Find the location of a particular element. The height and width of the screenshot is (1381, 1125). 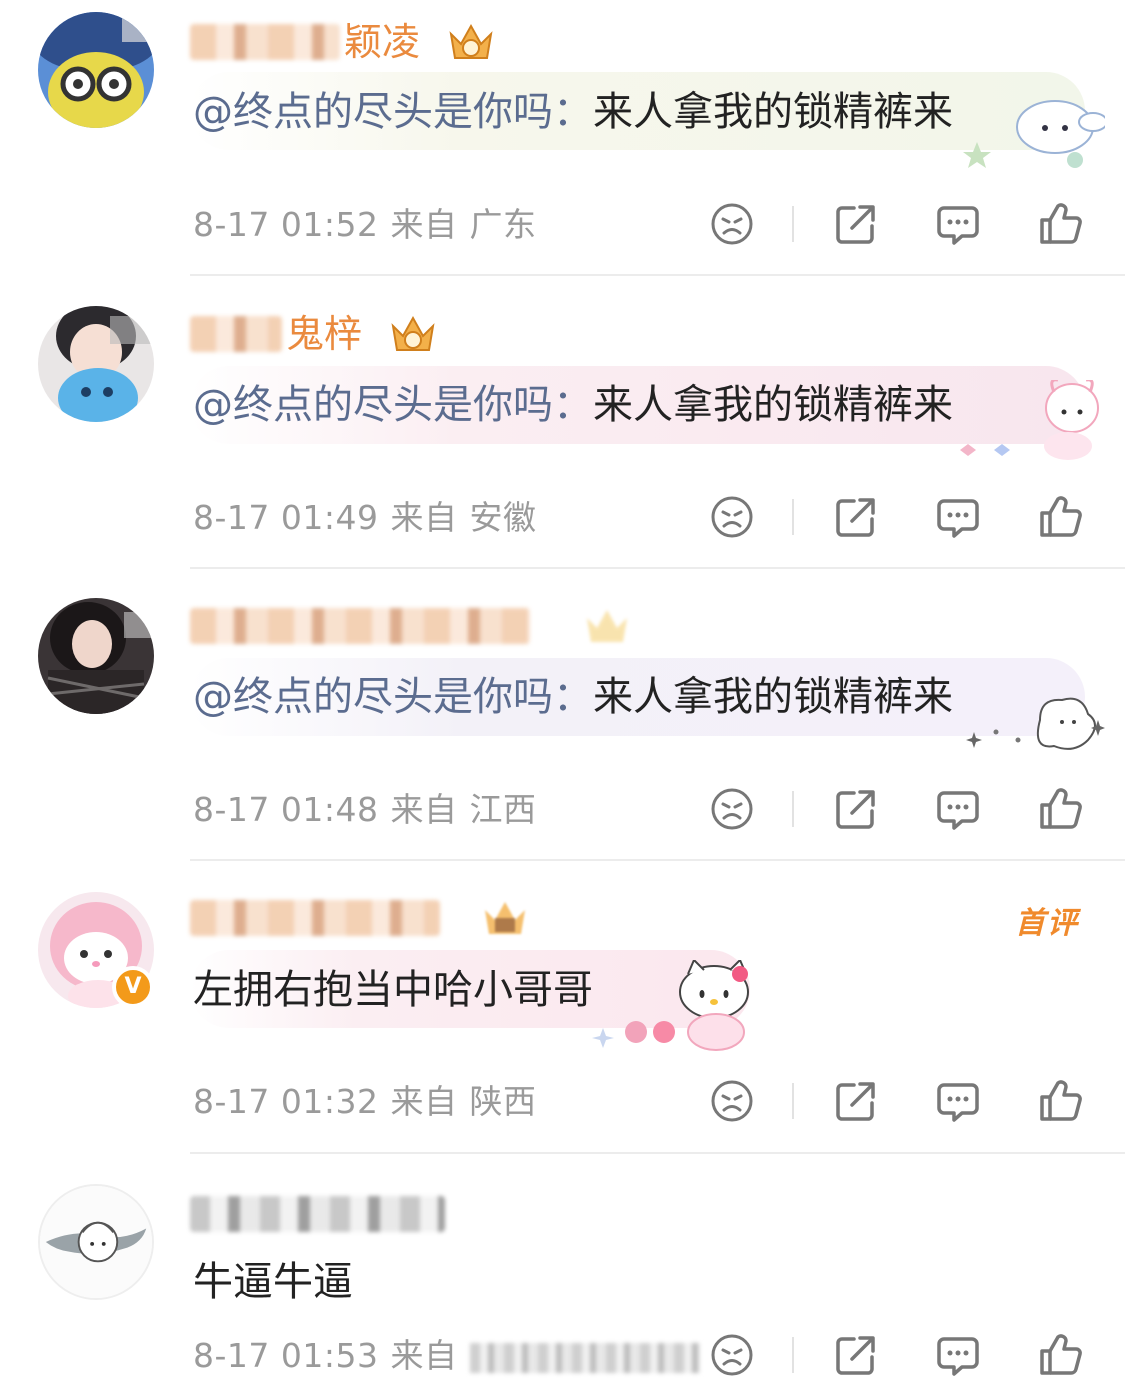

hello-kitty-sticker-icon is located at coordinates (670, 1005).